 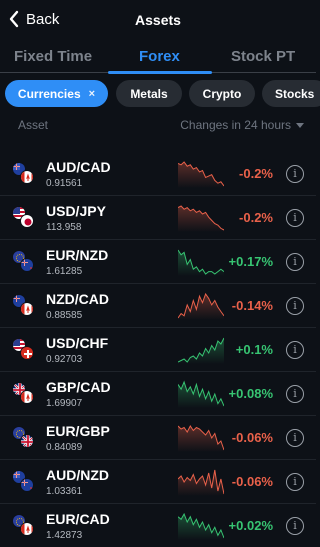 What do you see at coordinates (77, 475) in the screenshot?
I see `asset-symbol: AUD/NZD` at bounding box center [77, 475].